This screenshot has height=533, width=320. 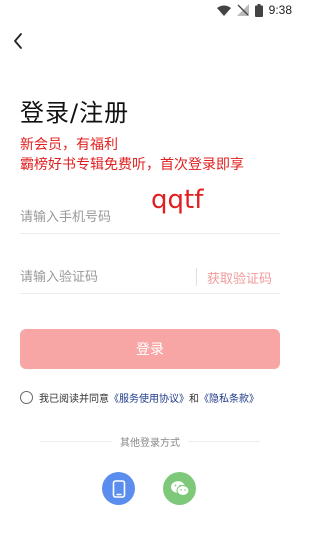 I want to click on status-icons: 9:38, so click(x=254, y=10).